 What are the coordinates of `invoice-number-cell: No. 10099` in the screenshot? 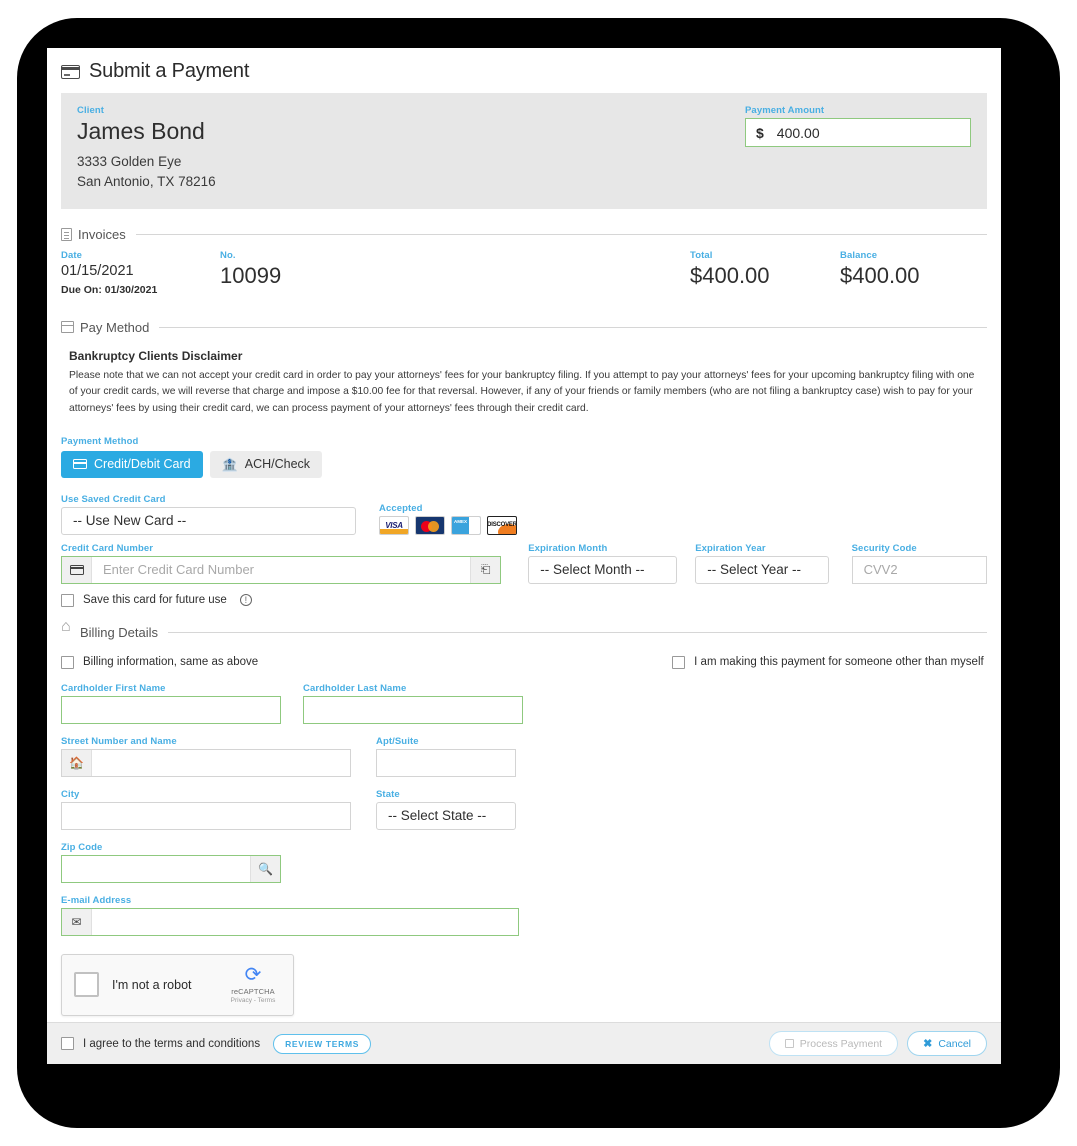 It's located at (250, 269).